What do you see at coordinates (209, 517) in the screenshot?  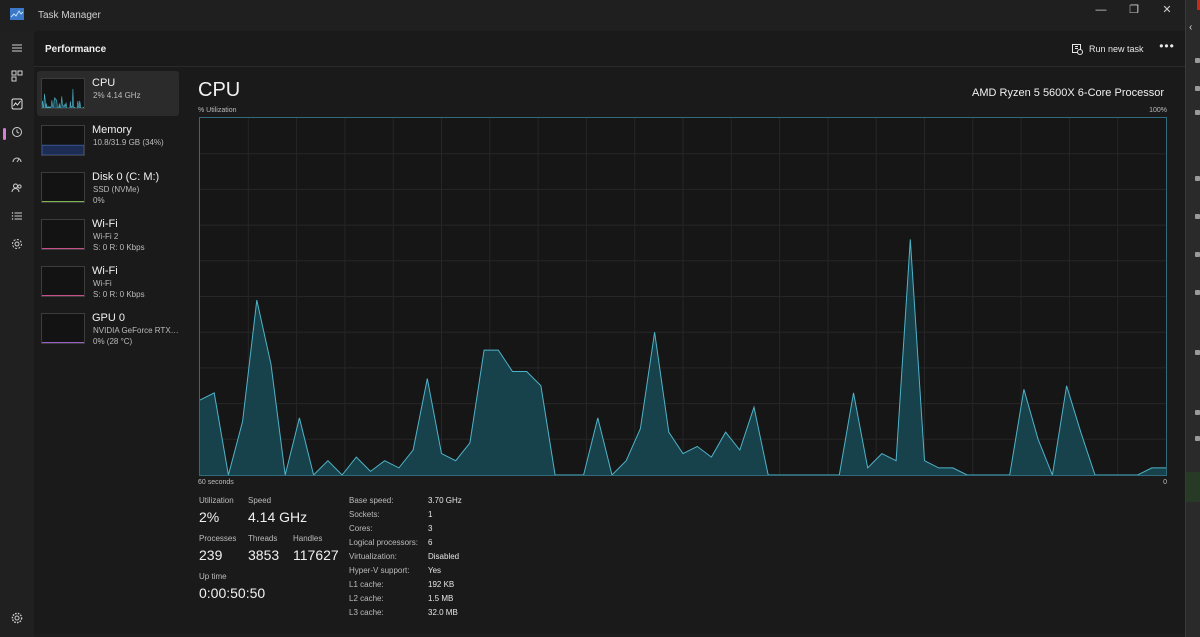 I see `utilization-value: 2%` at bounding box center [209, 517].